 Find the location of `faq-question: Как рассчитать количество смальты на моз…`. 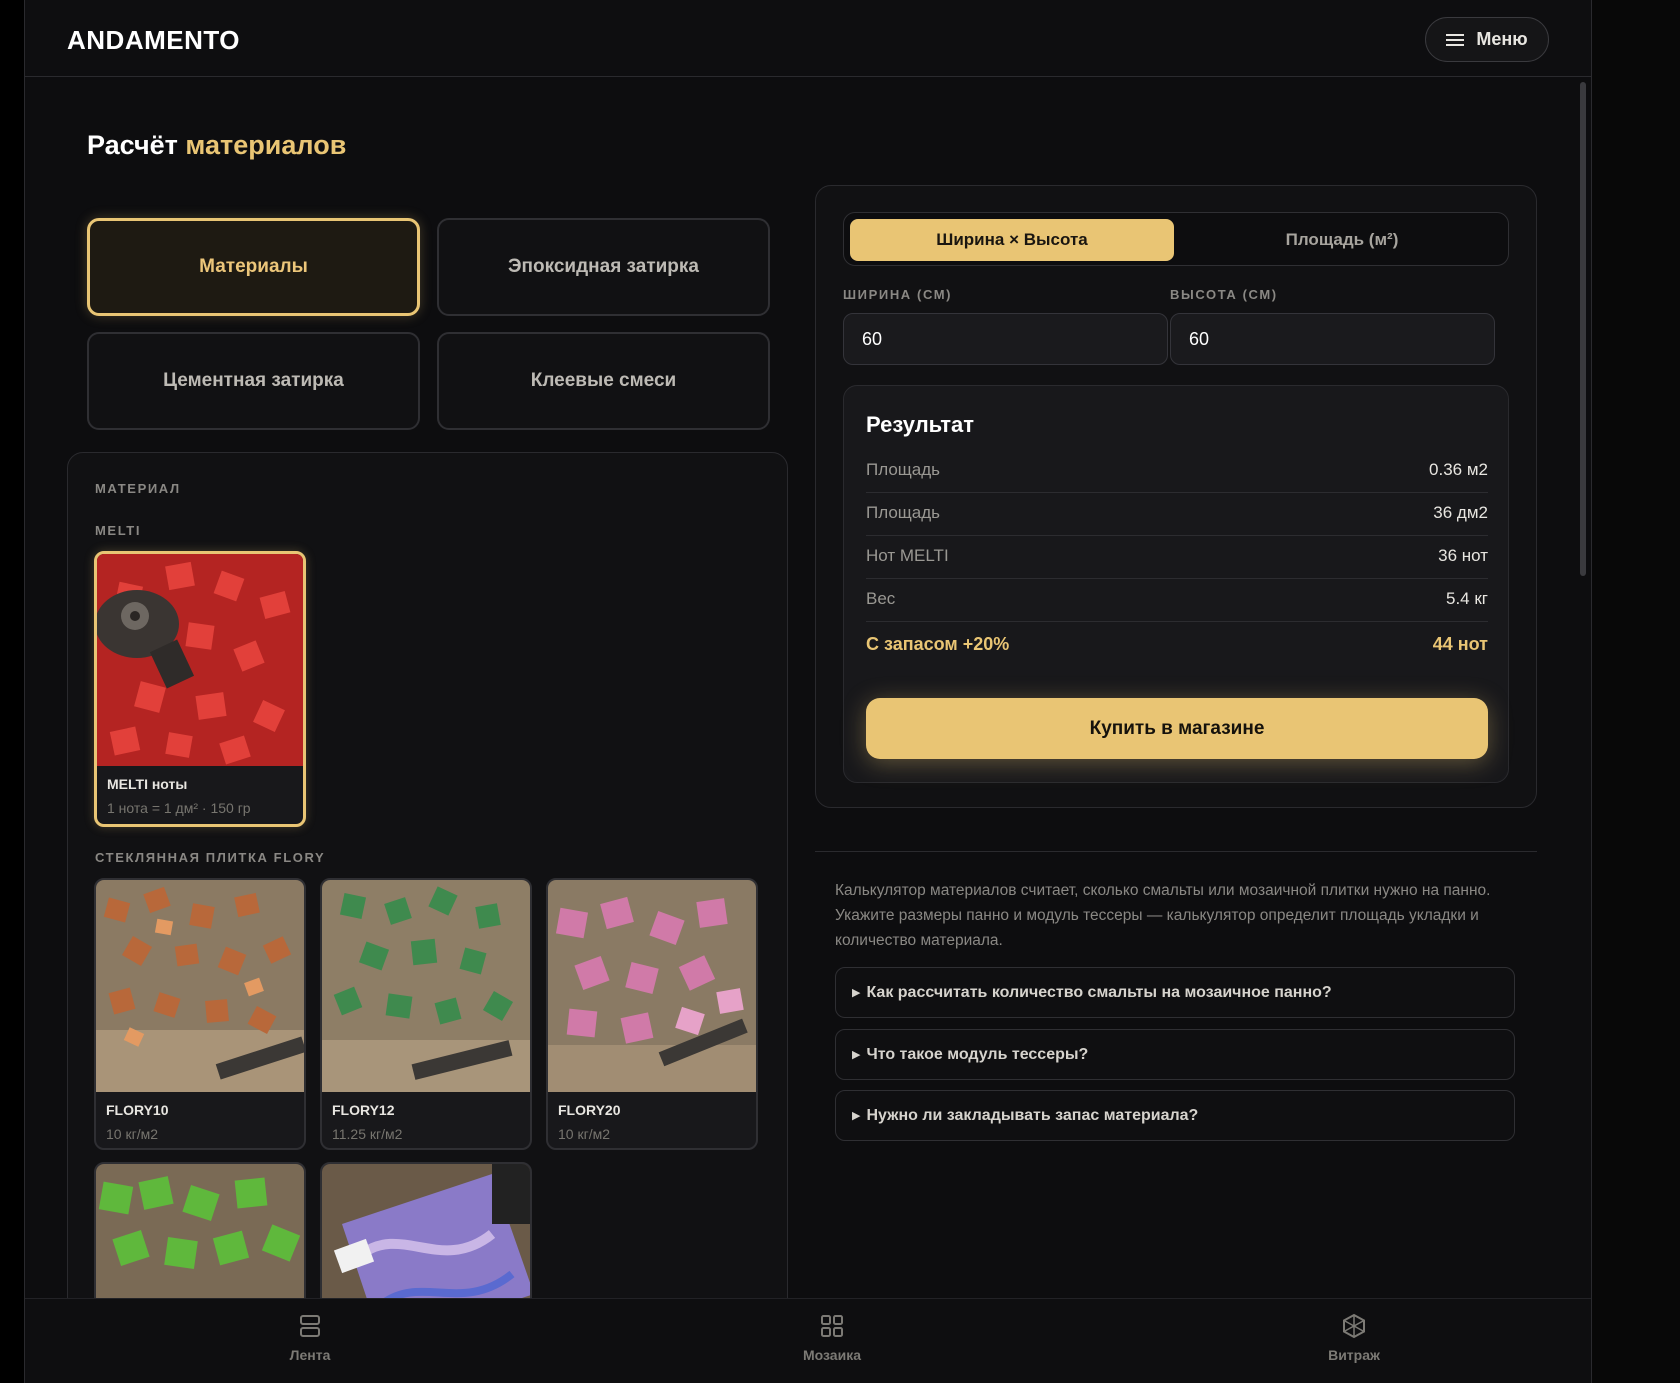

faq-question: Как рассчитать количество смальты на моз… is located at coordinates (1099, 992).